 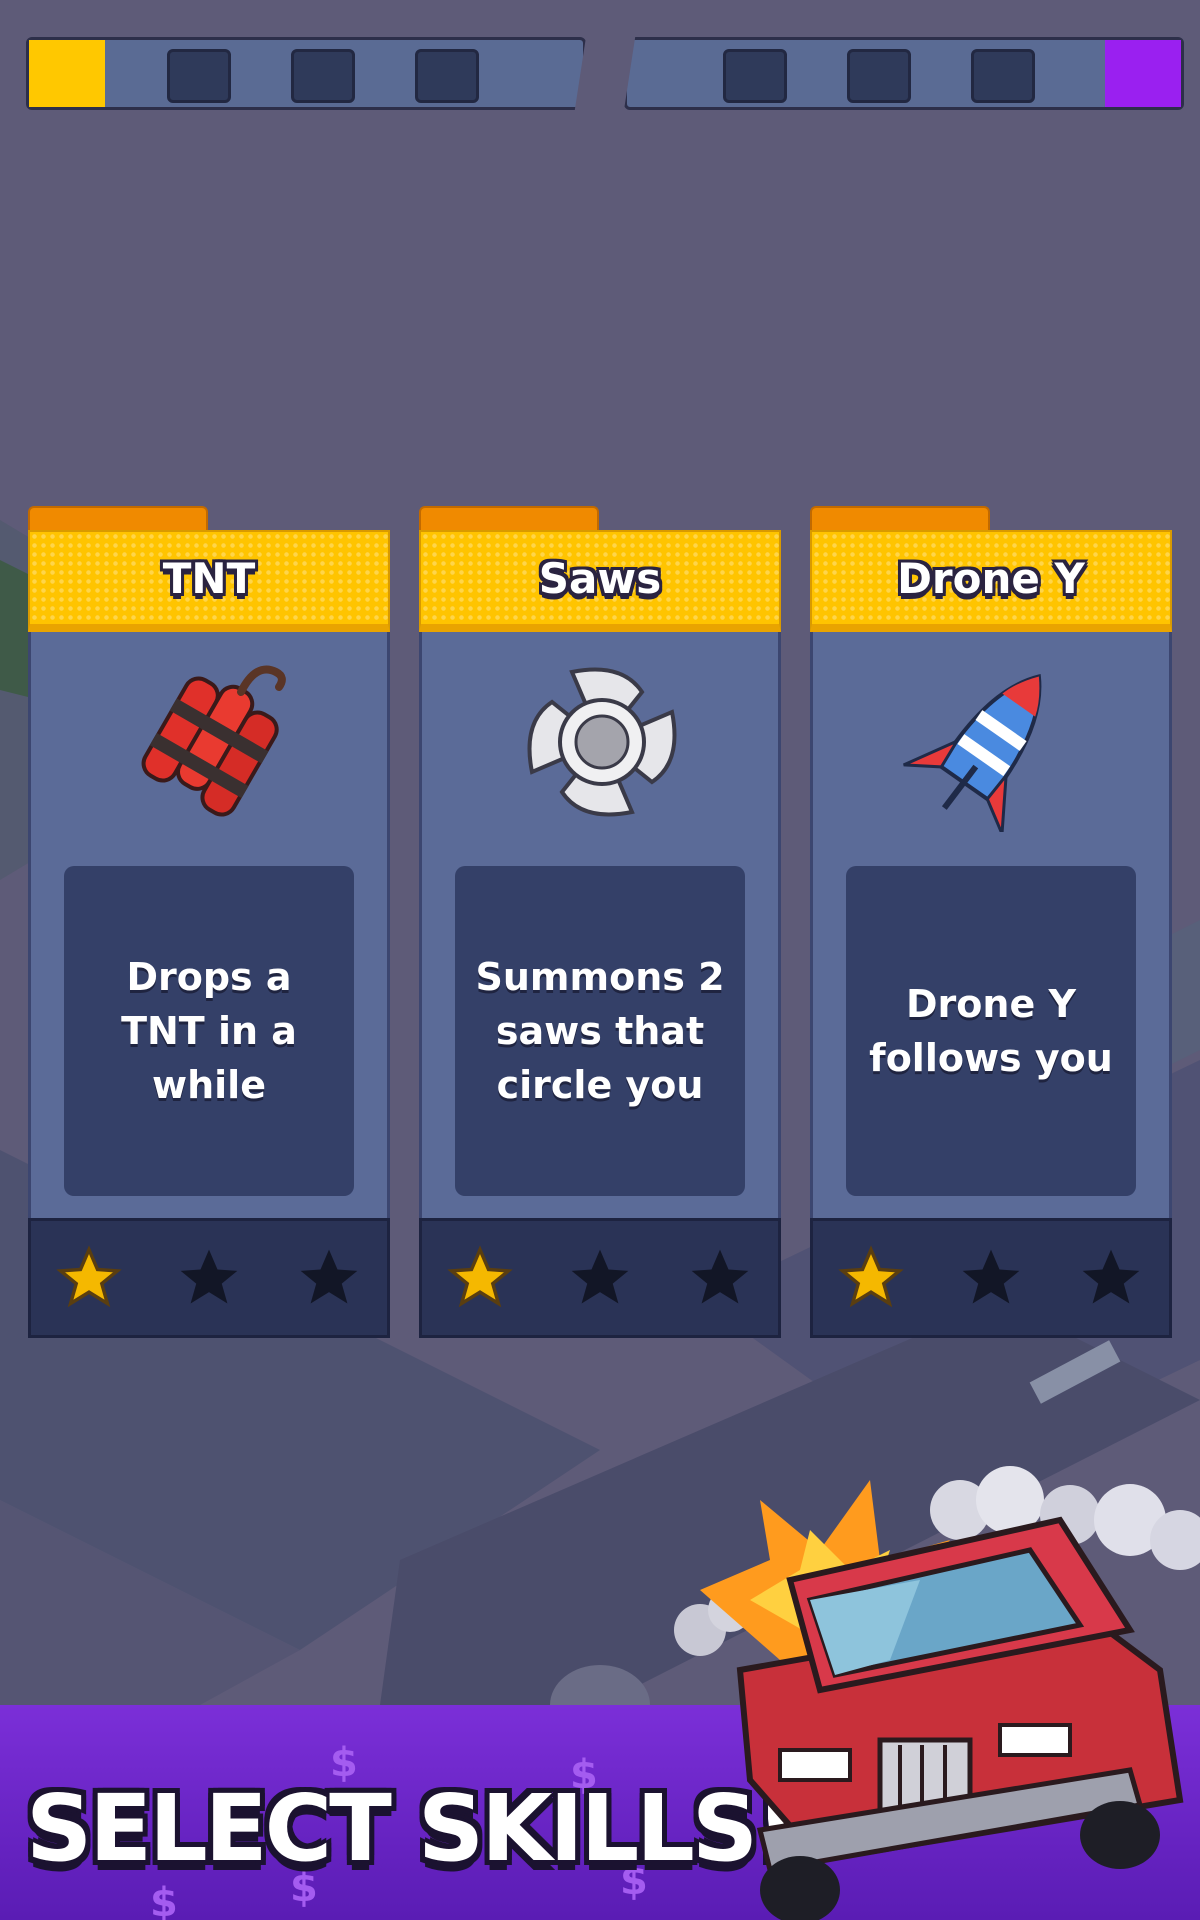 I want to click on card-title: Drone Y, so click(x=991, y=578).